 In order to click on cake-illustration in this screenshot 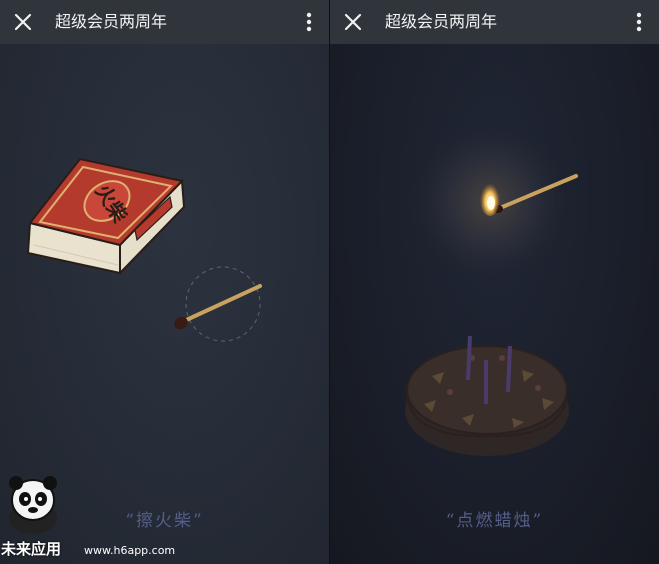, I will do `click(487, 395)`.